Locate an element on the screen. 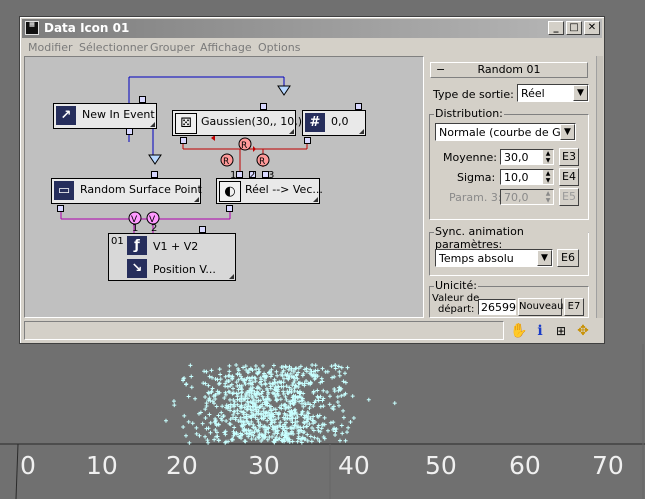 The image size is (645, 499). function-icon: ƒ is located at coordinates (137, 245).